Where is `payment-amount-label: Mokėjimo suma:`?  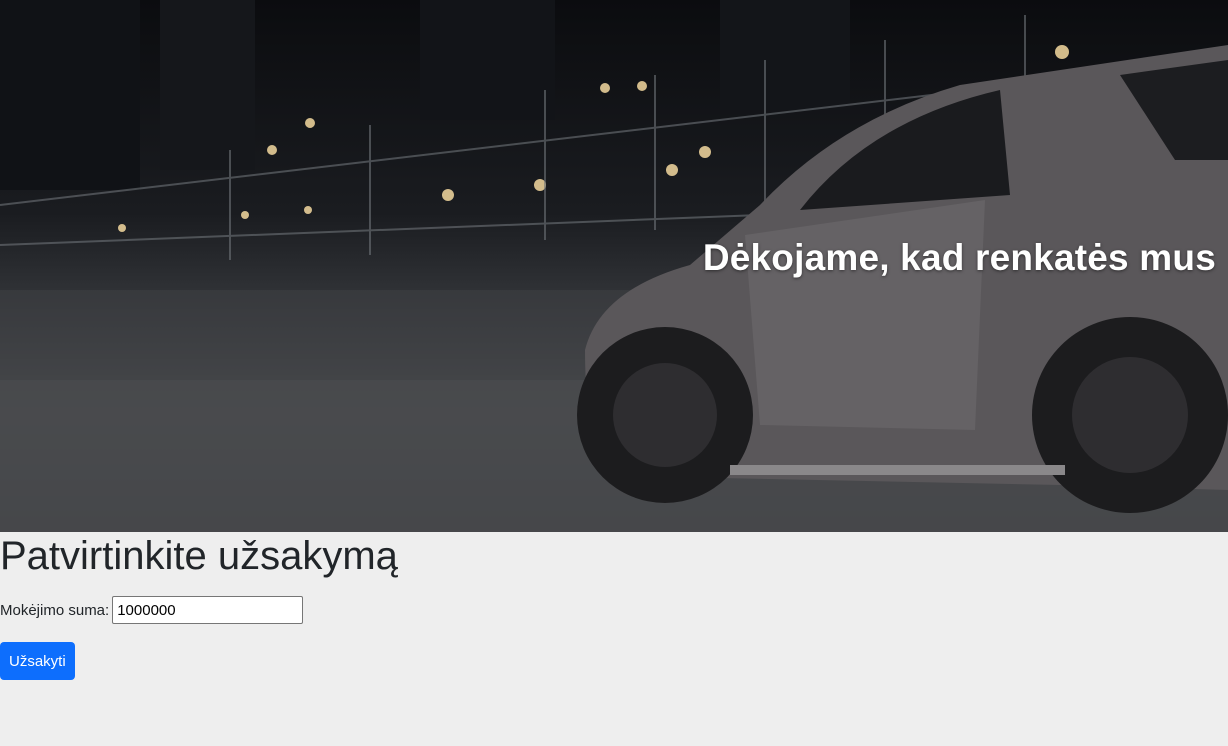
payment-amount-label: Mokėjimo suma: is located at coordinates (55, 610).